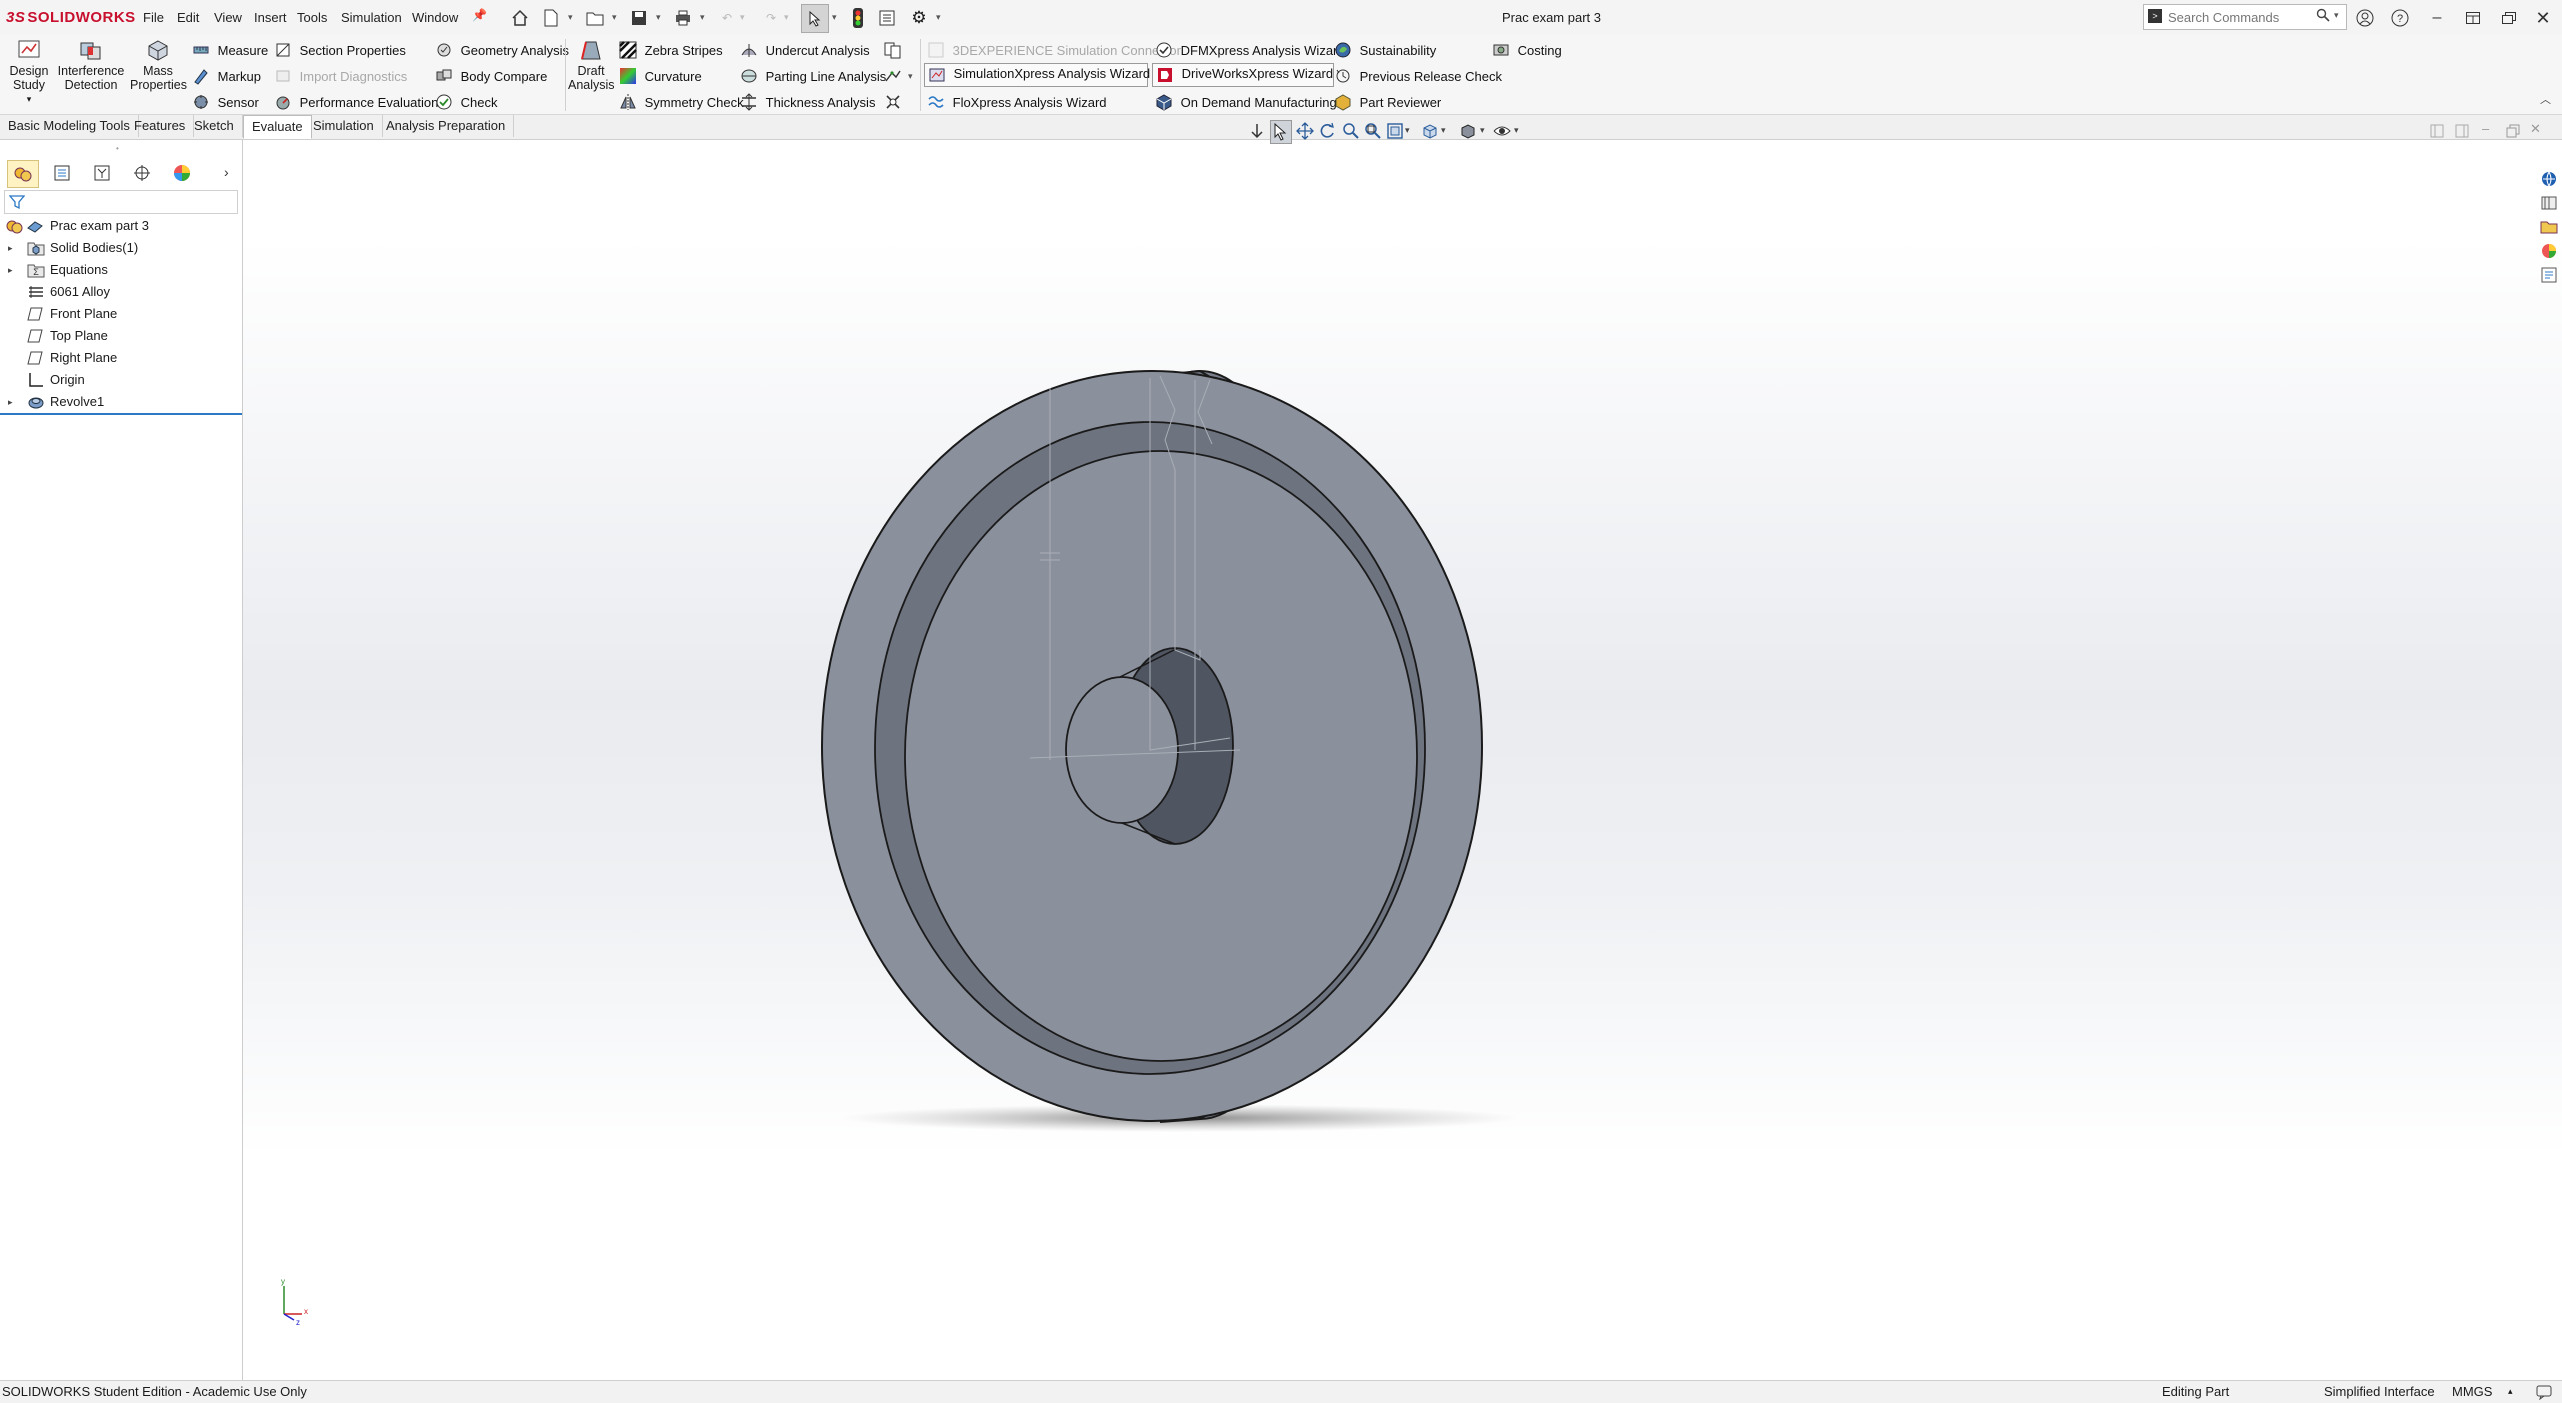  What do you see at coordinates (786, 17) in the screenshot?
I see `redo-dropdown-icon: ▾` at bounding box center [786, 17].